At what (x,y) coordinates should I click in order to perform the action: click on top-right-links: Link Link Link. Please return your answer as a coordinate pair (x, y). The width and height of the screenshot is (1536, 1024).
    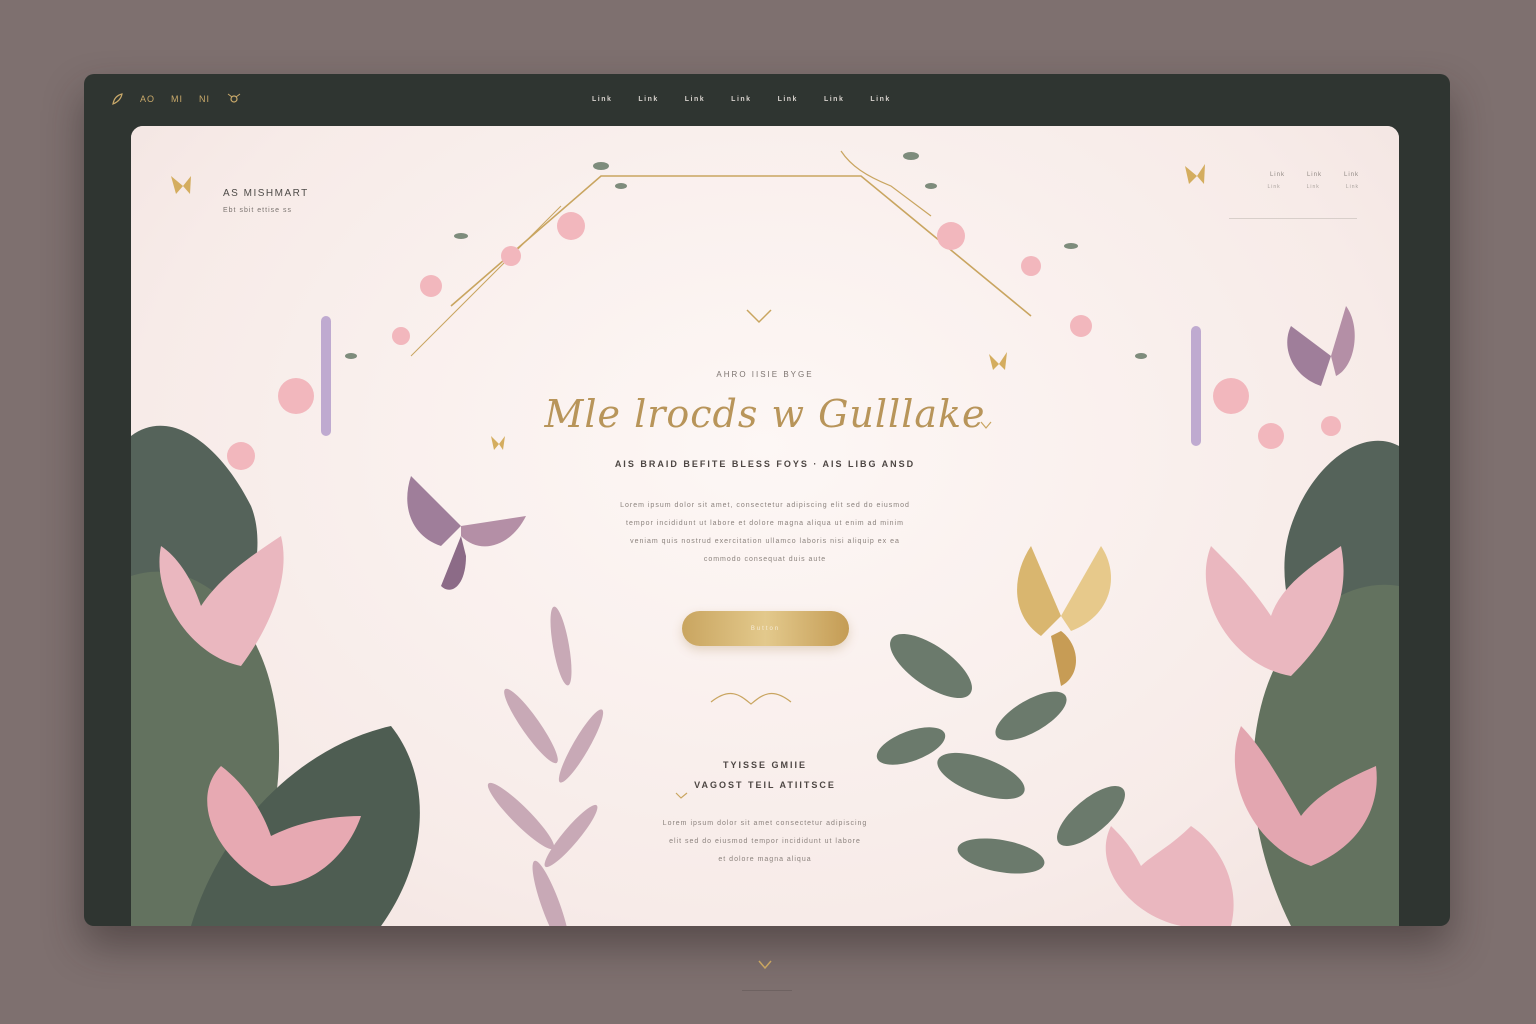
    Looking at the image, I should click on (1314, 175).